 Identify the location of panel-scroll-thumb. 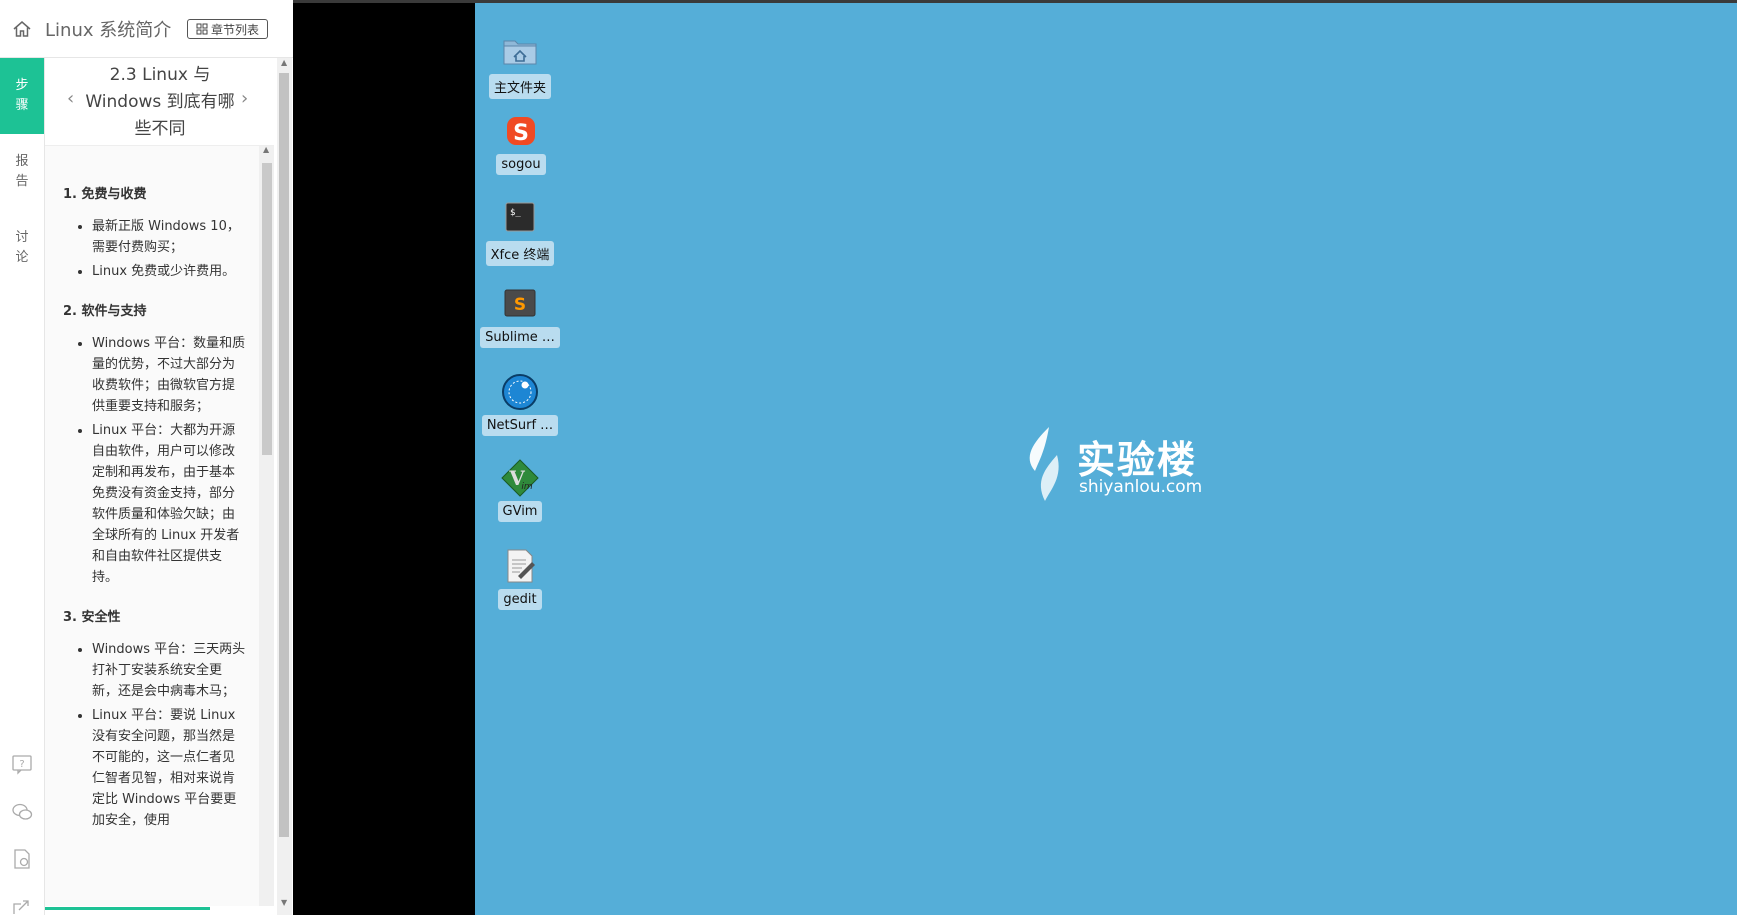
(284, 455).